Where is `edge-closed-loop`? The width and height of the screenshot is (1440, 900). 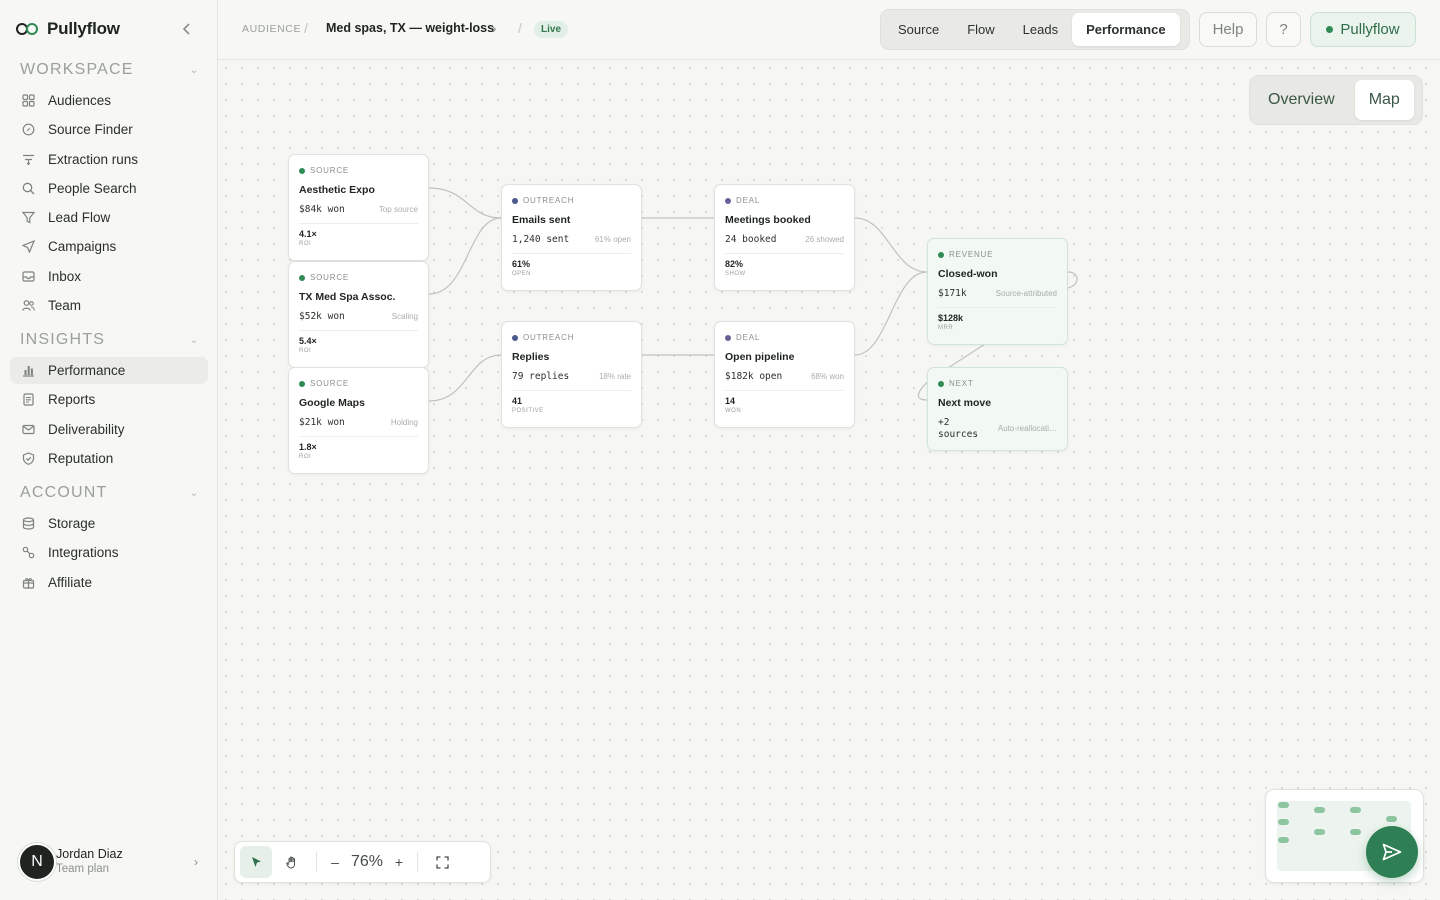
edge-closed-loop is located at coordinates (1072, 280).